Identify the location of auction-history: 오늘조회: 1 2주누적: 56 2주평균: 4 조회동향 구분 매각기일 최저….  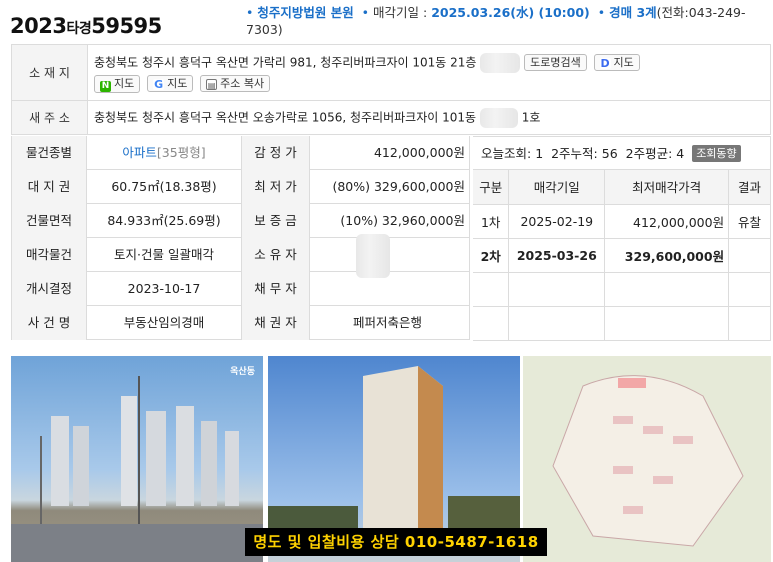
(622, 240).